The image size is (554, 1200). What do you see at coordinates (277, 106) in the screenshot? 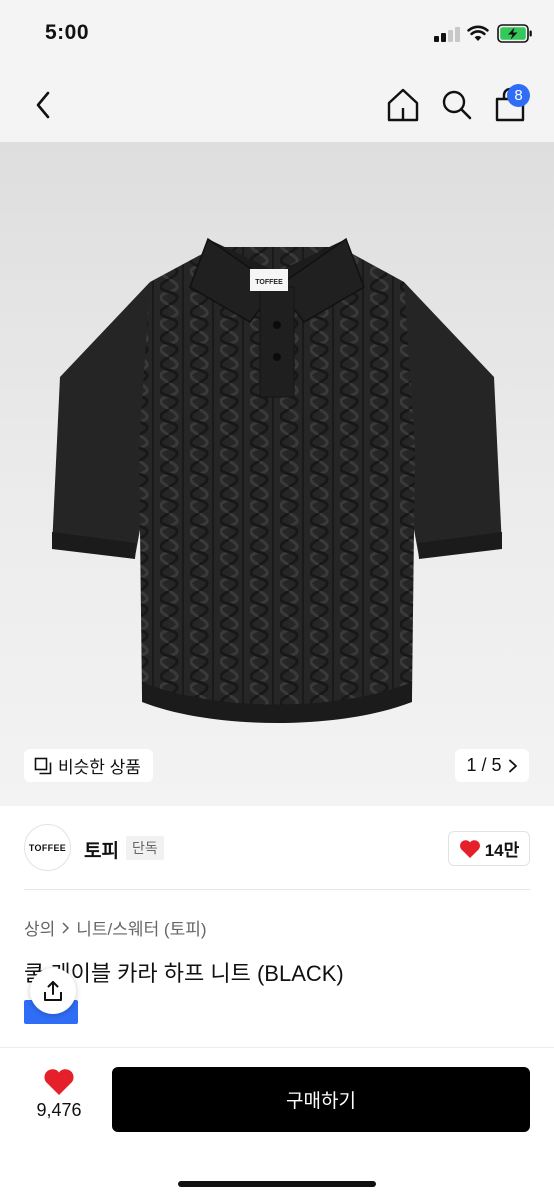
I see `top-nav-bar` at bounding box center [277, 106].